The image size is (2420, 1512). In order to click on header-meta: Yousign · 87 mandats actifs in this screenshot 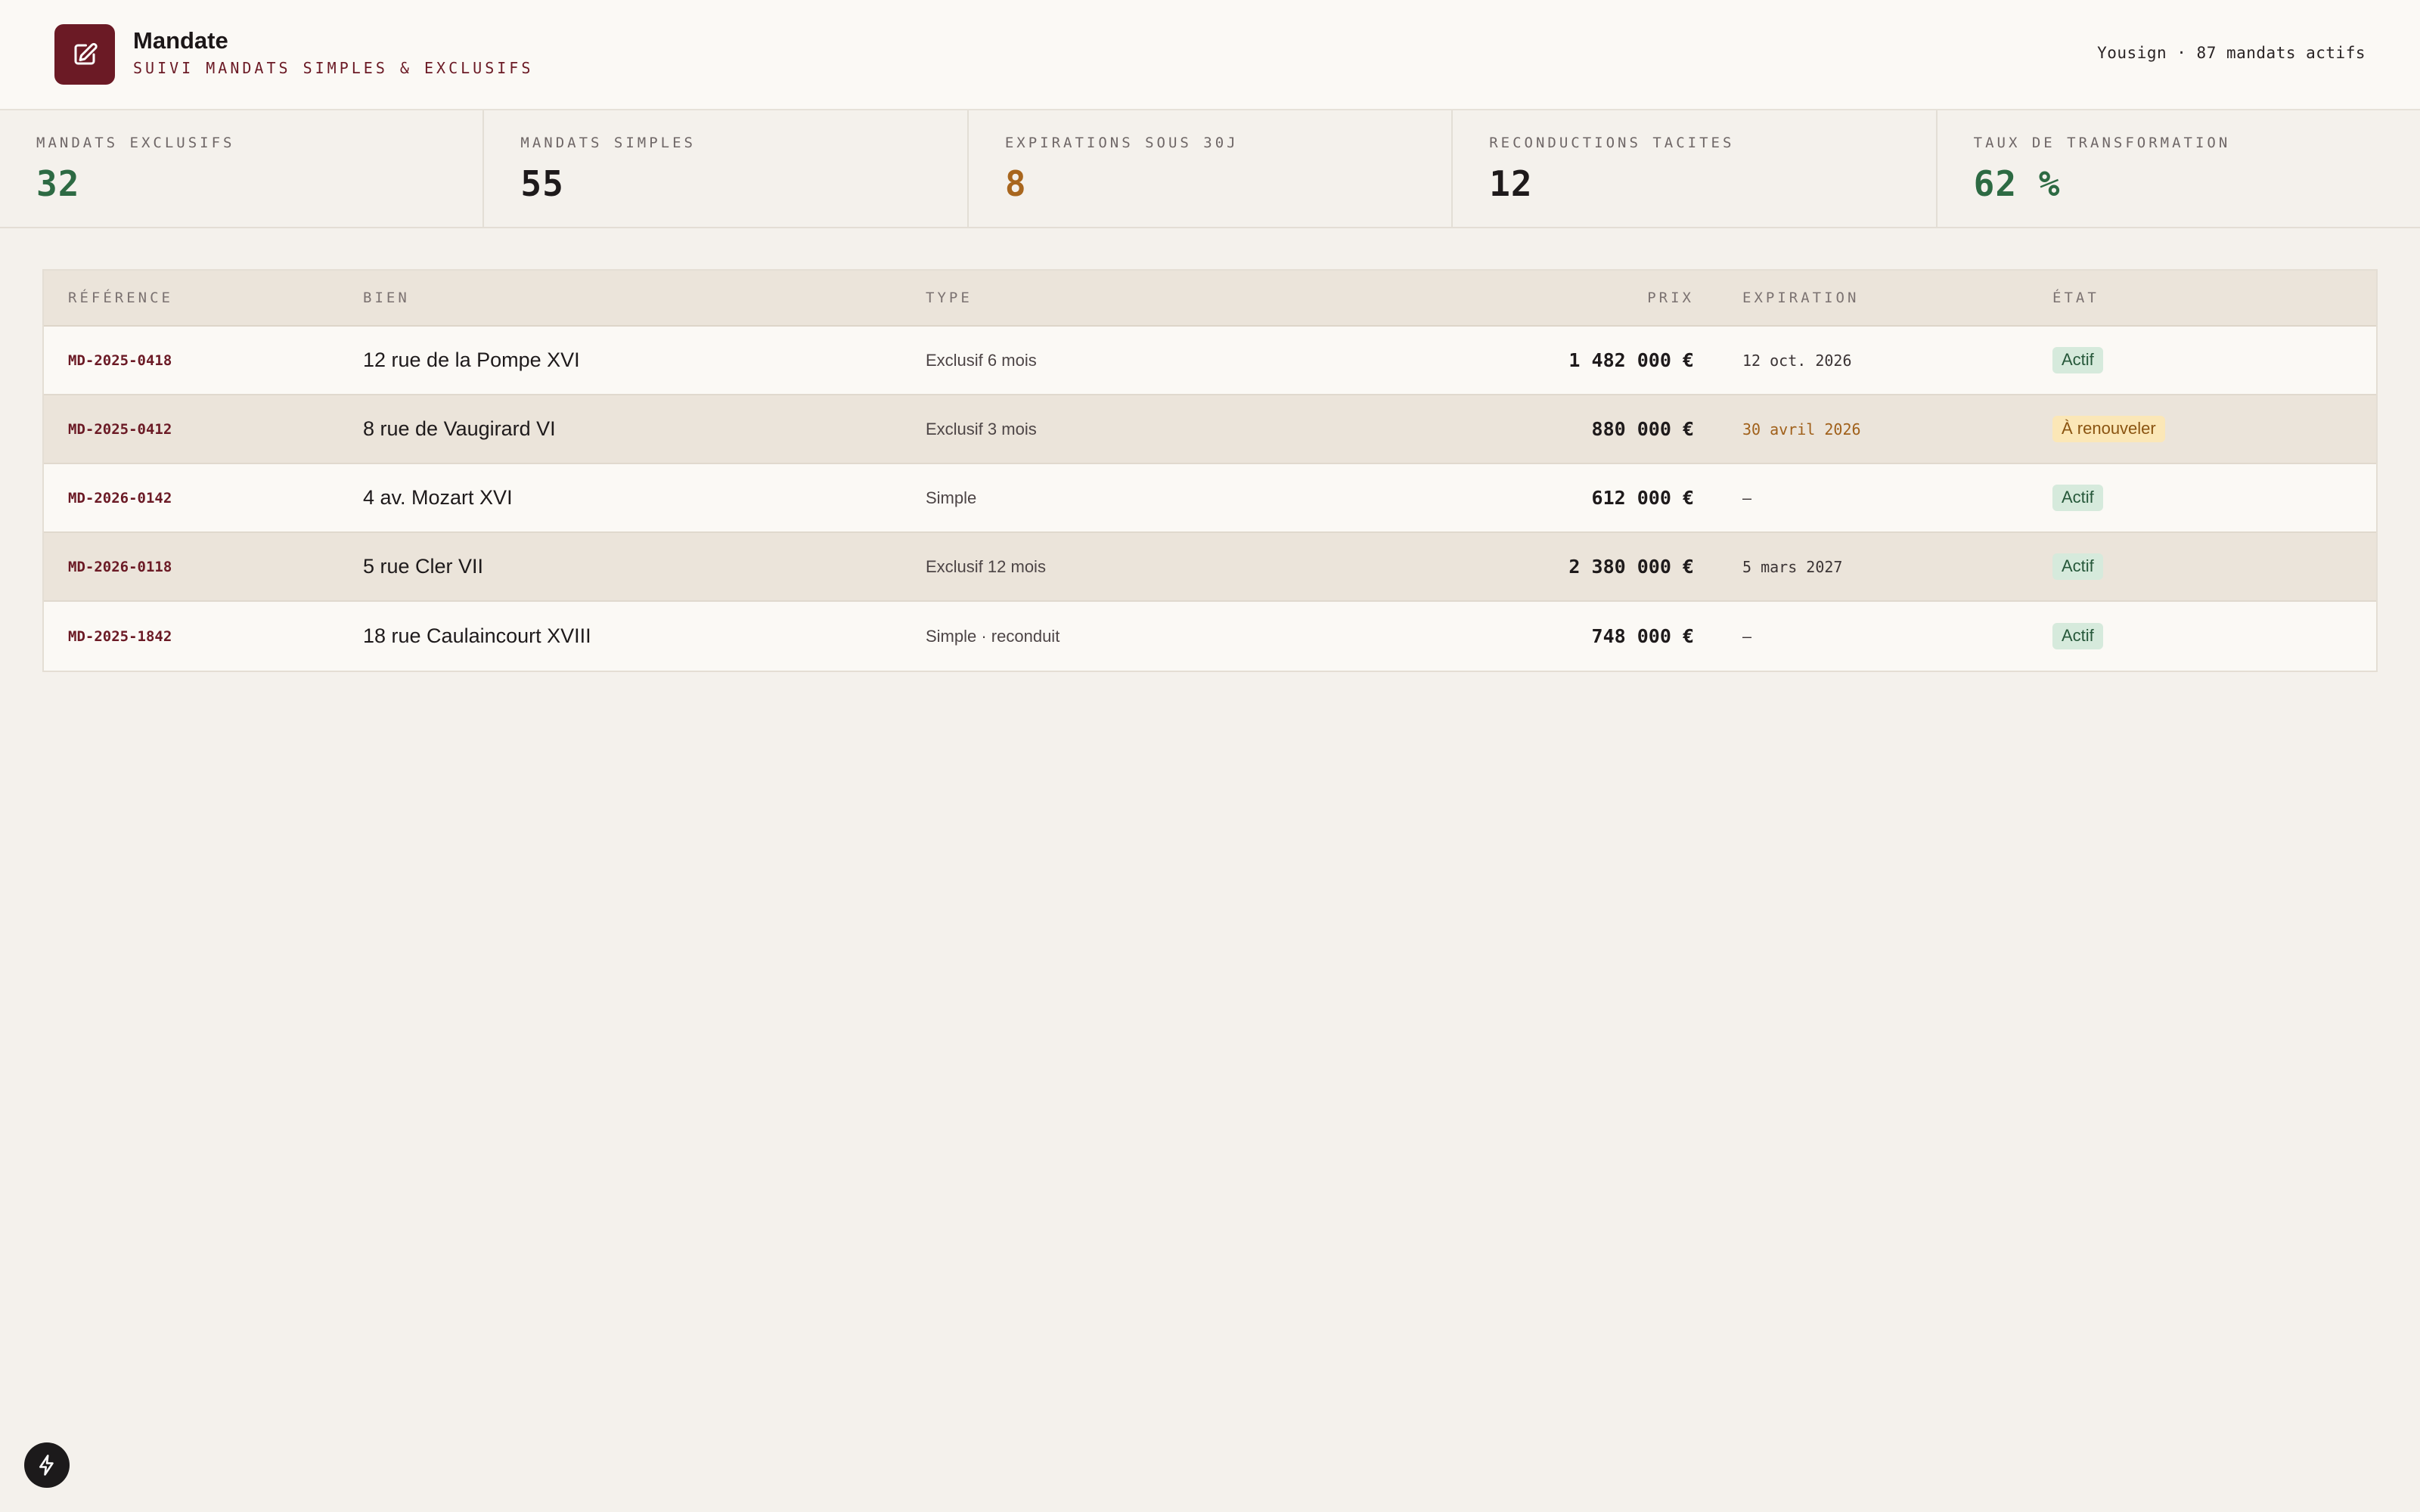, I will do `click(2231, 53)`.